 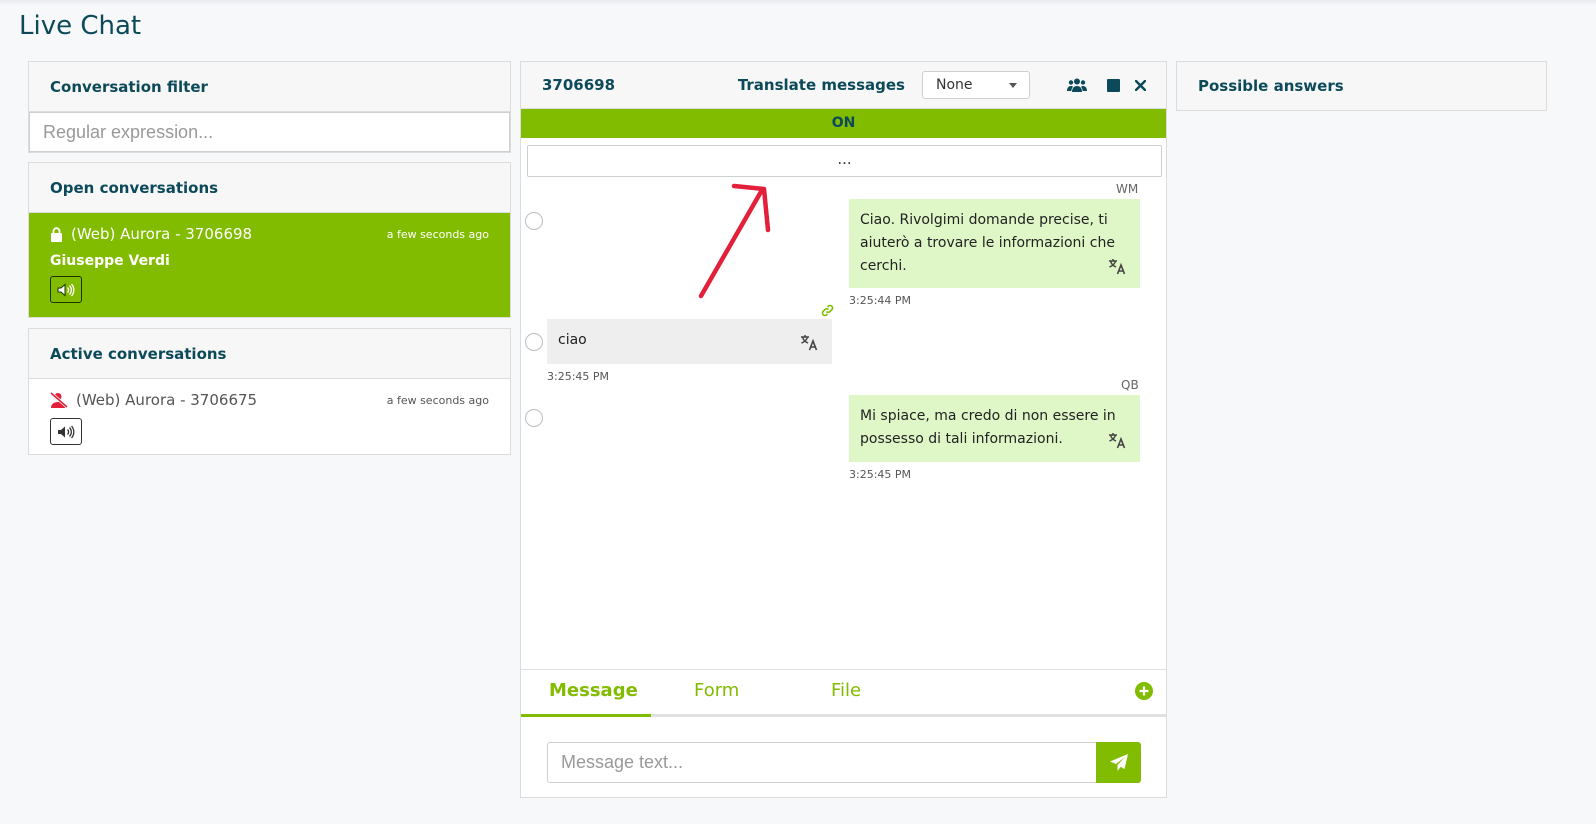 What do you see at coordinates (59, 400) in the screenshot?
I see `user-slash-icon` at bounding box center [59, 400].